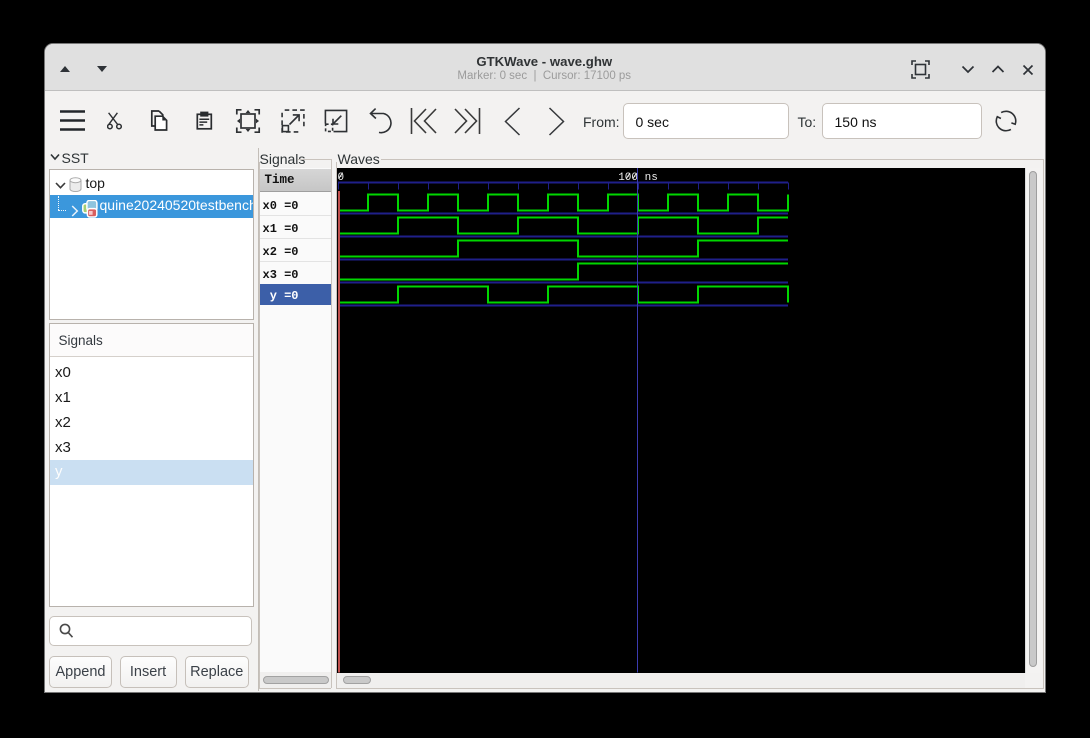 The image size is (1090, 738). Describe the element at coordinates (340, 178) in the screenshot. I see `svg-text: 0` at that location.